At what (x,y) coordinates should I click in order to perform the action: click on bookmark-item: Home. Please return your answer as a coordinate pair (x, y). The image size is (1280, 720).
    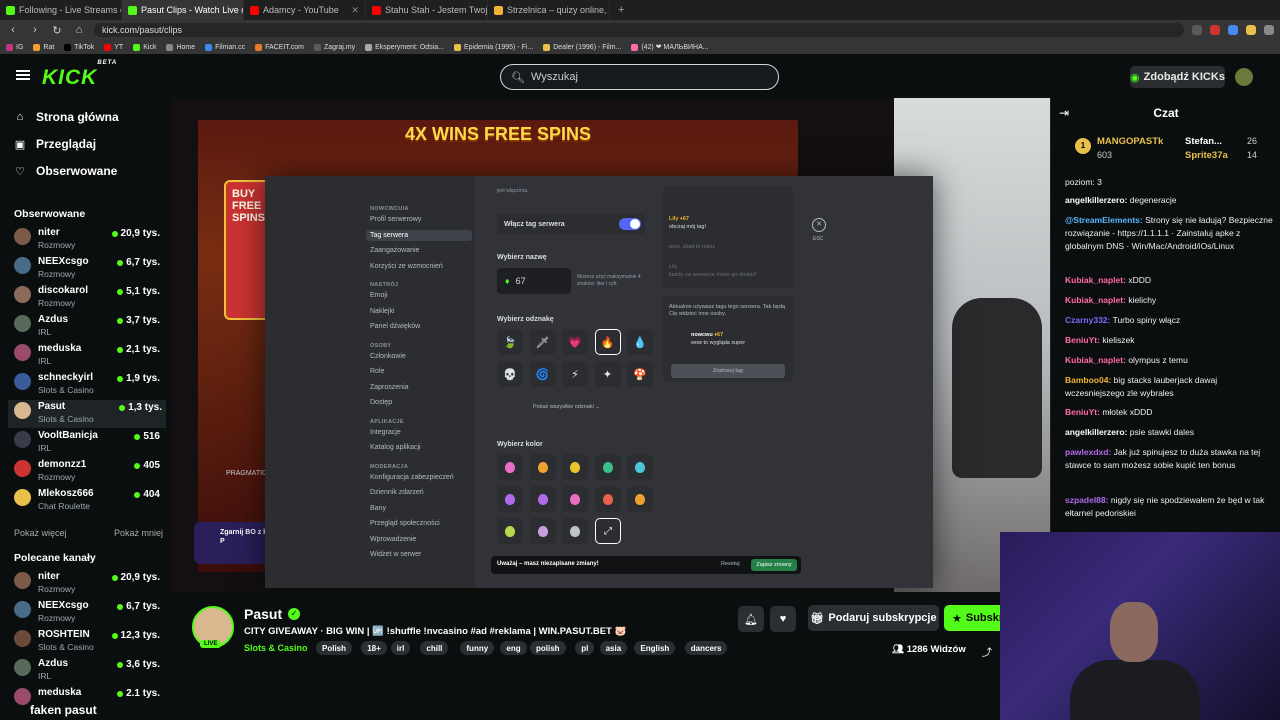
    Looking at the image, I should click on (180, 47).